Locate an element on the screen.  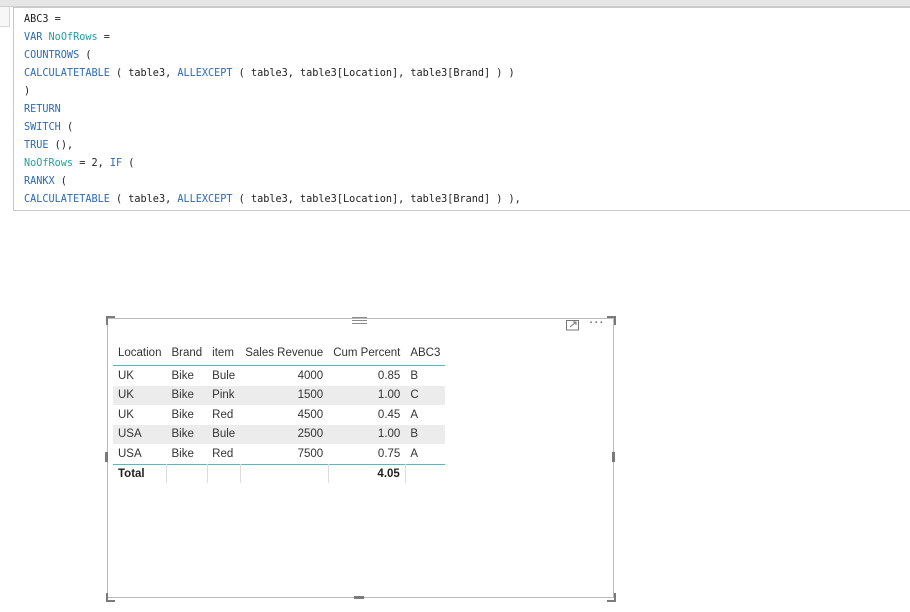
resize-handle-top-left is located at coordinates (110, 320).